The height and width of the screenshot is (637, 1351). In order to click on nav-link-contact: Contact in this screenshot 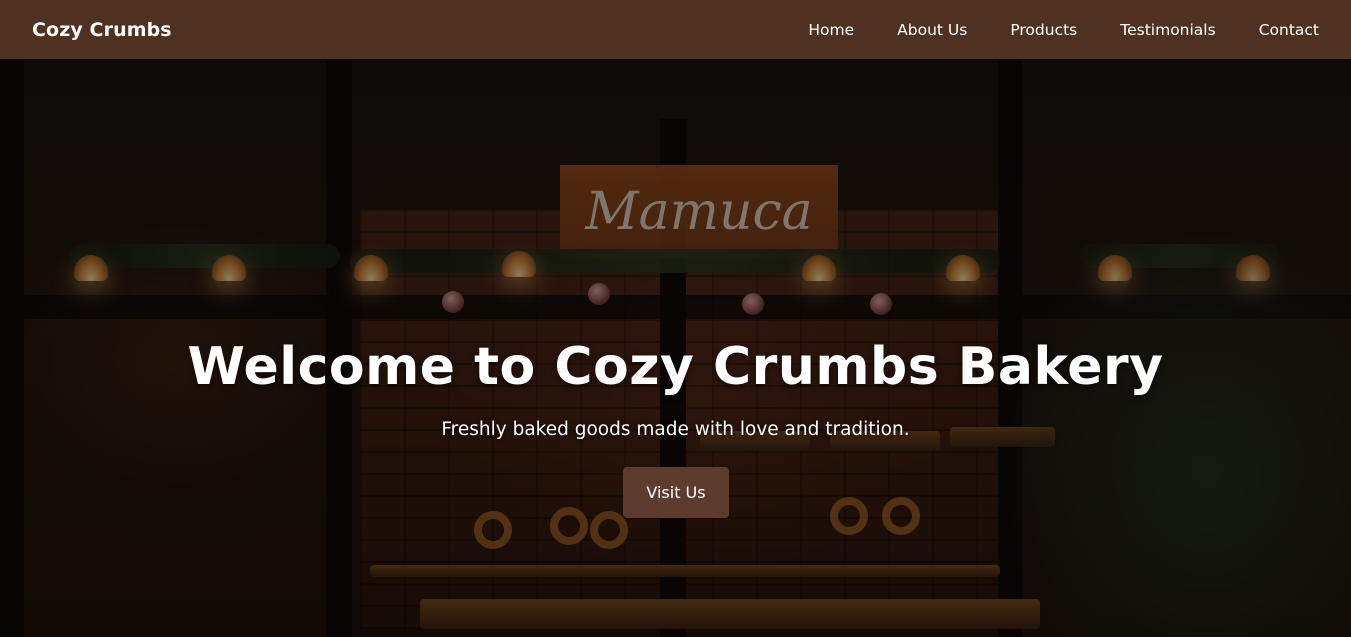, I will do `click(1289, 30)`.